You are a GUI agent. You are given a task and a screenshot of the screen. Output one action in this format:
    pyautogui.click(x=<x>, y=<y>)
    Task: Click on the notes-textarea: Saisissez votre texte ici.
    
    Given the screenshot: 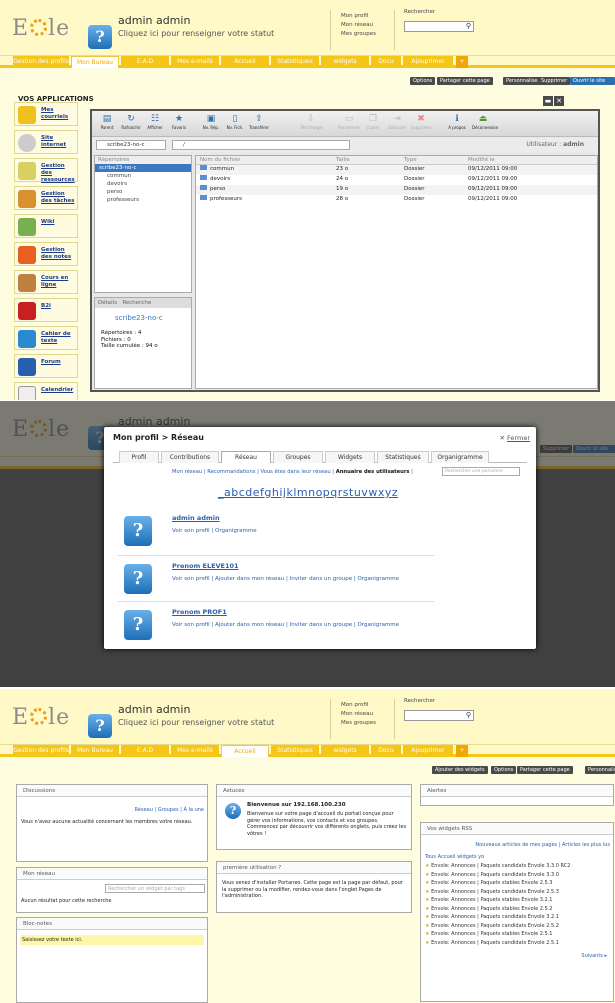 What is the action you would take?
    pyautogui.click(x=112, y=940)
    